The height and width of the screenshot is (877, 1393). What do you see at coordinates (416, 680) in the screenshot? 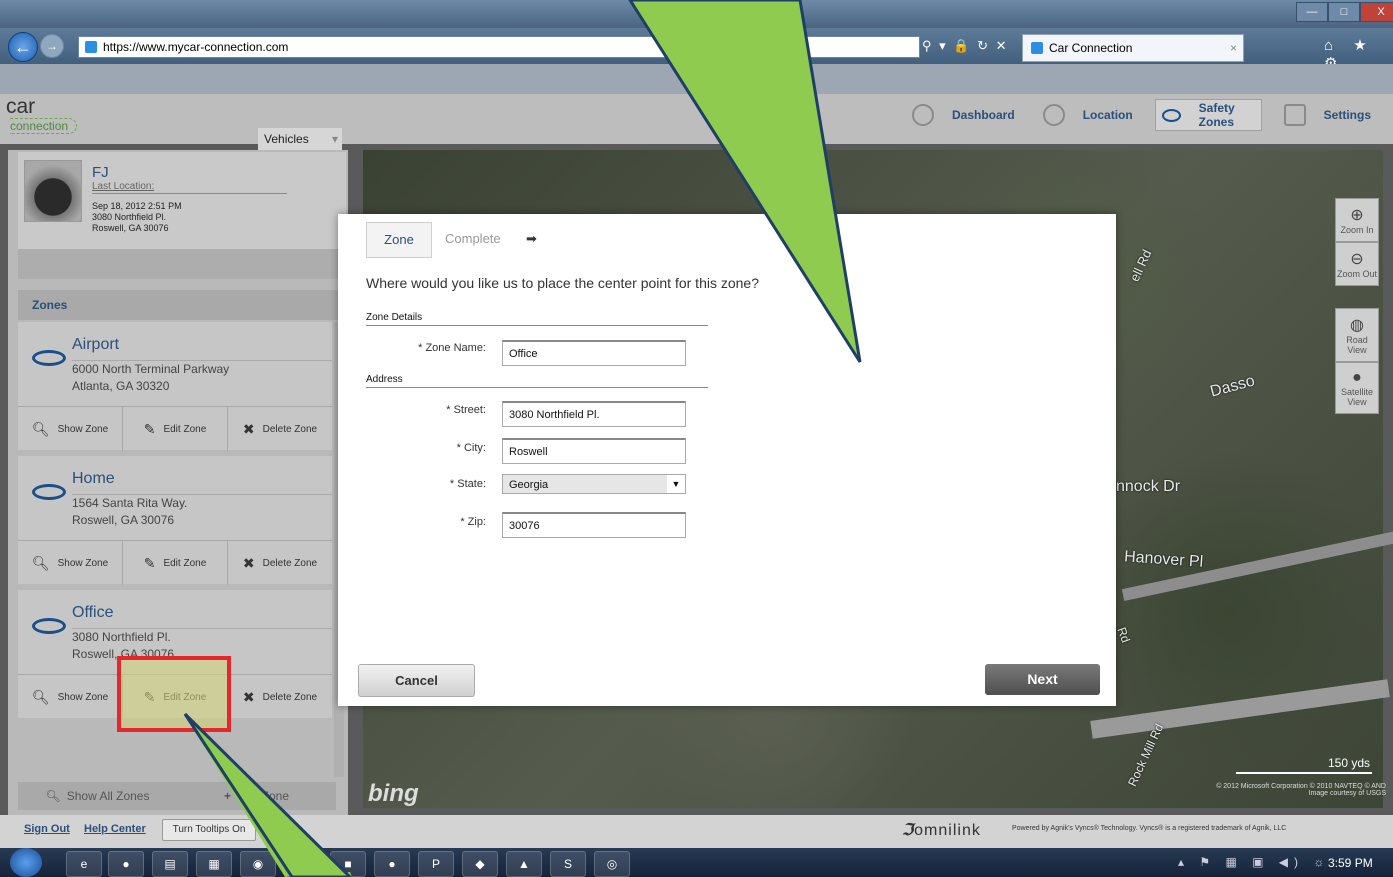
I see `cancel-button: Cancel` at bounding box center [416, 680].